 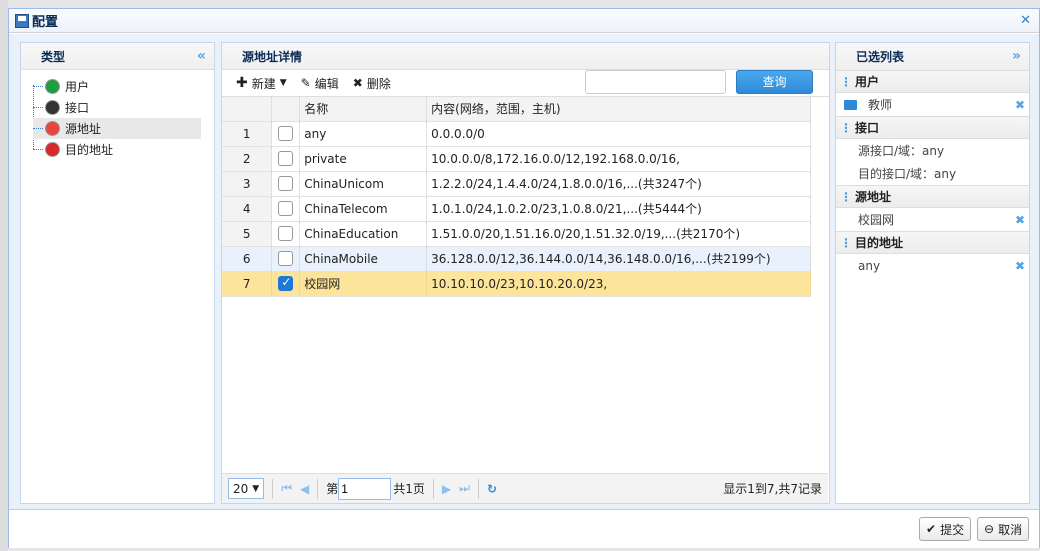 I want to click on background-window, so click(x=4, y=275).